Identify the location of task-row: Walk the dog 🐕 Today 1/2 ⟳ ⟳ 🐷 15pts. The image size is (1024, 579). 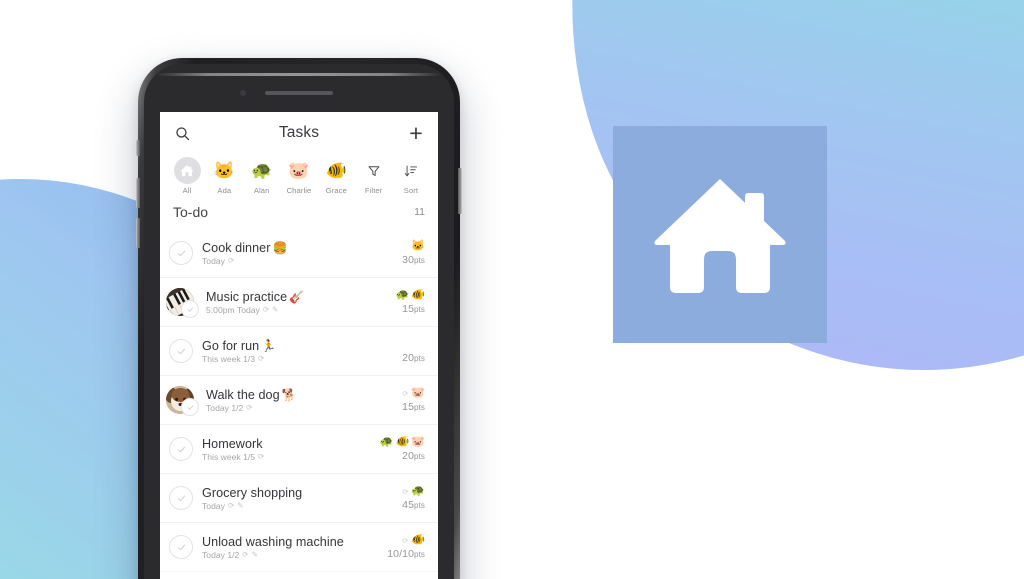
(299, 399).